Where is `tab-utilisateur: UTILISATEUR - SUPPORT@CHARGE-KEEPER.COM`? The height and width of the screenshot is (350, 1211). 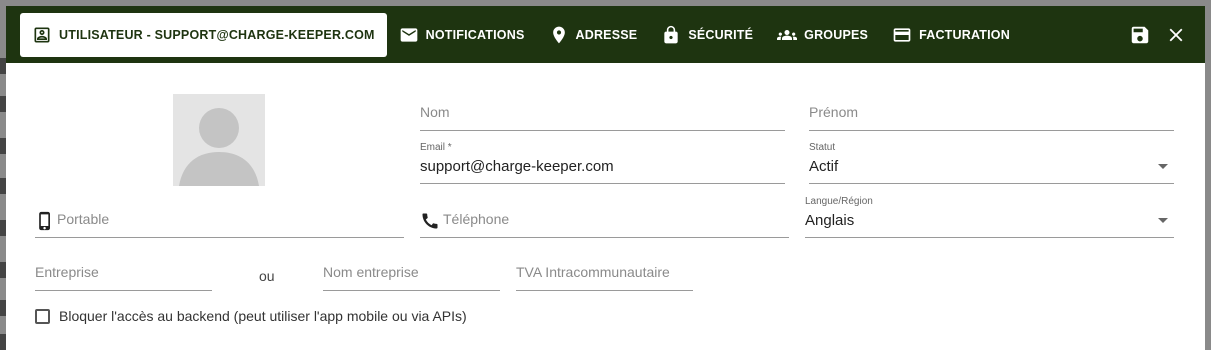 tab-utilisateur: UTILISATEUR - SUPPORT@CHARGE-KEEPER.COM is located at coordinates (203, 34).